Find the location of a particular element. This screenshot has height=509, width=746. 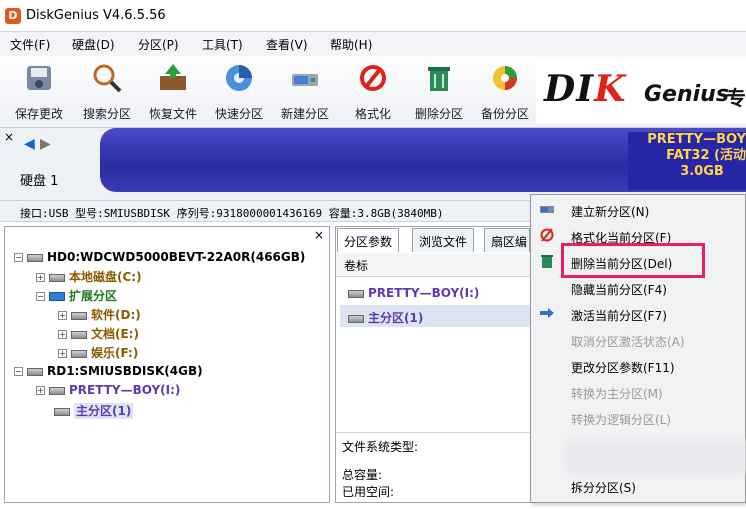

menu-item-label: 取消分区激活状态(A) is located at coordinates (628, 342).